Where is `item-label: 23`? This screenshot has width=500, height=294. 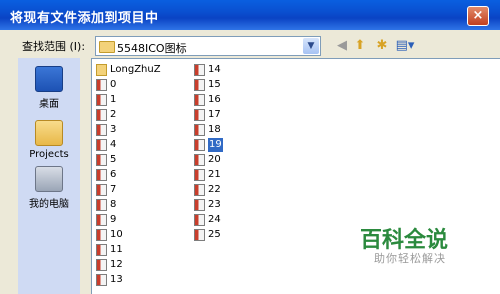 item-label: 23 is located at coordinates (214, 204).